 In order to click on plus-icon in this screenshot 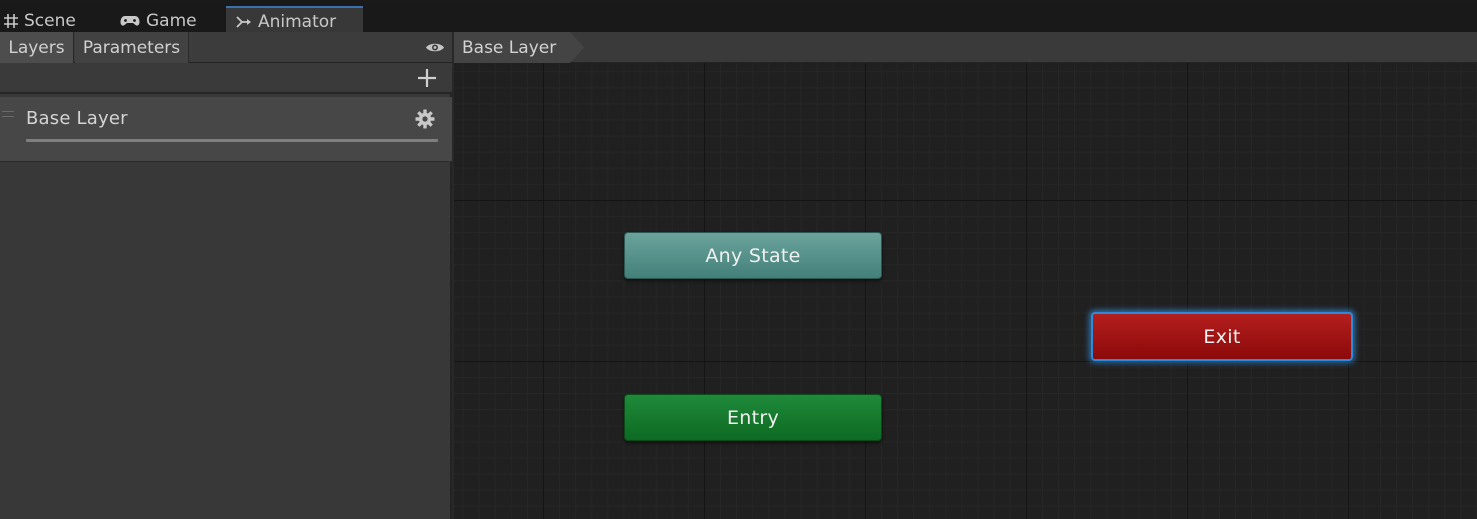, I will do `click(427, 78)`.